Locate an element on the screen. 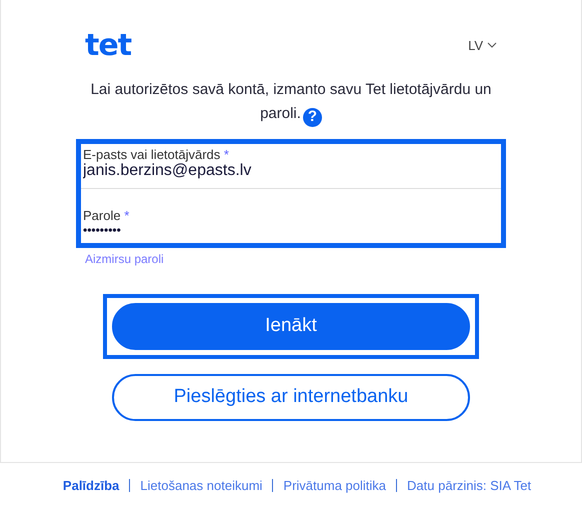 Image resolution: width=582 pixels, height=507 pixels. footer-link: Palīdzība is located at coordinates (91, 485).